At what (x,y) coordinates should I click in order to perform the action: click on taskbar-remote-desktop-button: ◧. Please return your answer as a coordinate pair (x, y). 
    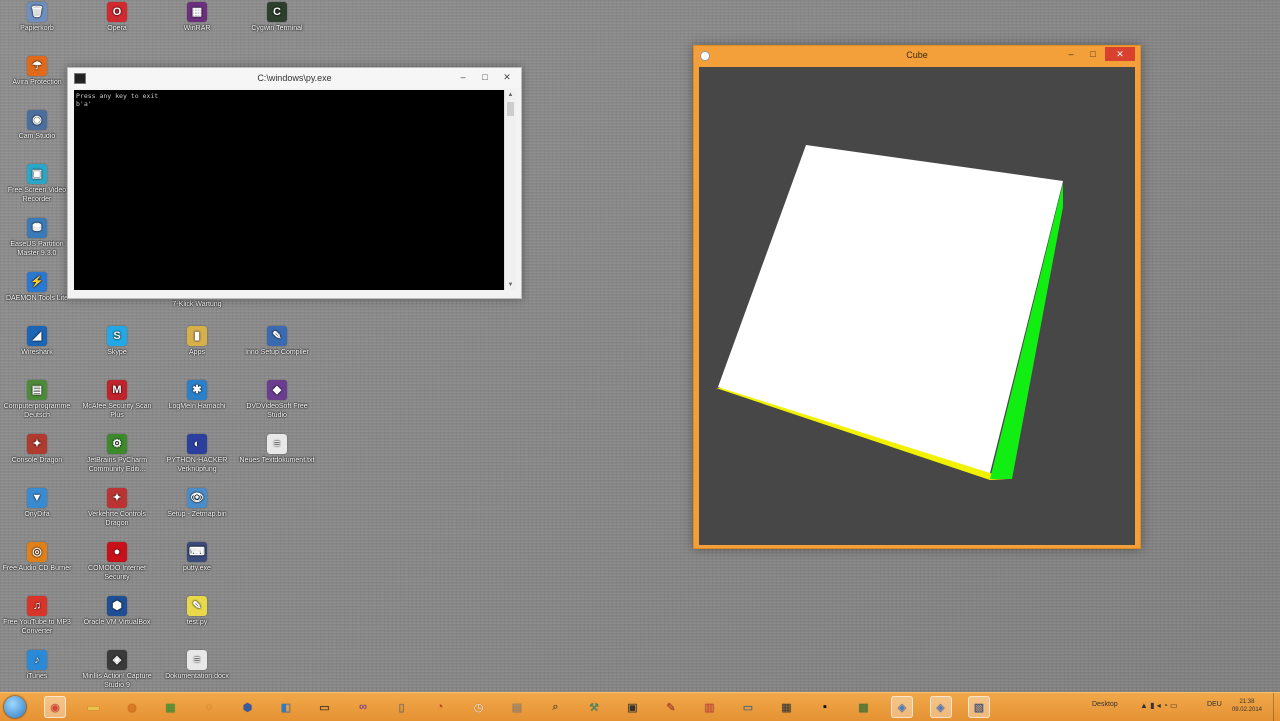
    Looking at the image, I should click on (286, 707).